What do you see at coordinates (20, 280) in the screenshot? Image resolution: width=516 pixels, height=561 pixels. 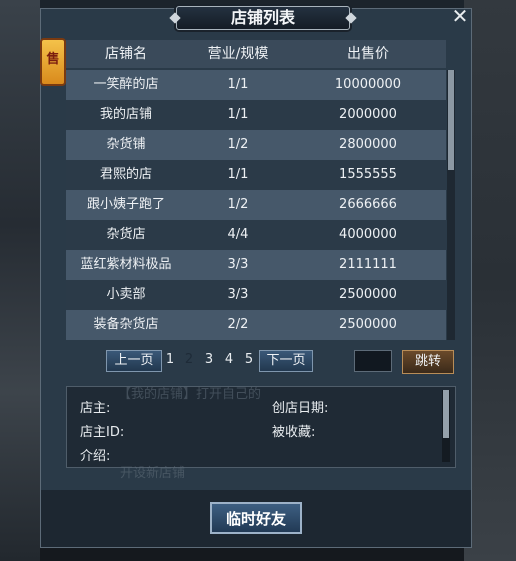 I see `background-left-scenery` at bounding box center [20, 280].